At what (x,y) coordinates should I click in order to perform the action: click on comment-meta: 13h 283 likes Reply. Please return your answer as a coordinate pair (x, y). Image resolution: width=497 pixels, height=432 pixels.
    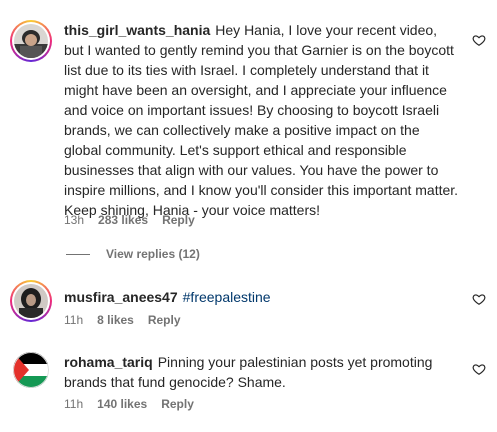
    Looking at the image, I should click on (136, 220).